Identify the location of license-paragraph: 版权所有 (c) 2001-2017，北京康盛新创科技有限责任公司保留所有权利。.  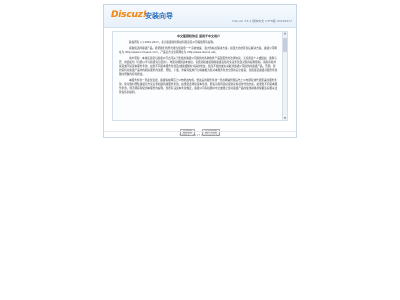
(172, 42).